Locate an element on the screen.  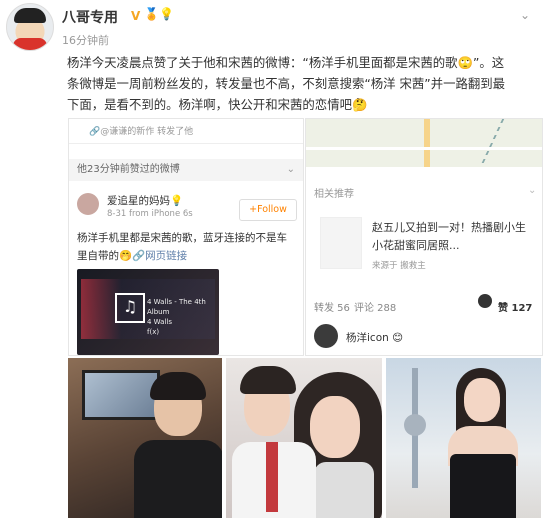
car-screen-photo: ♫ 4 Walls - The 4th Album 4 Walls f(x) is located at coordinates (148, 312).